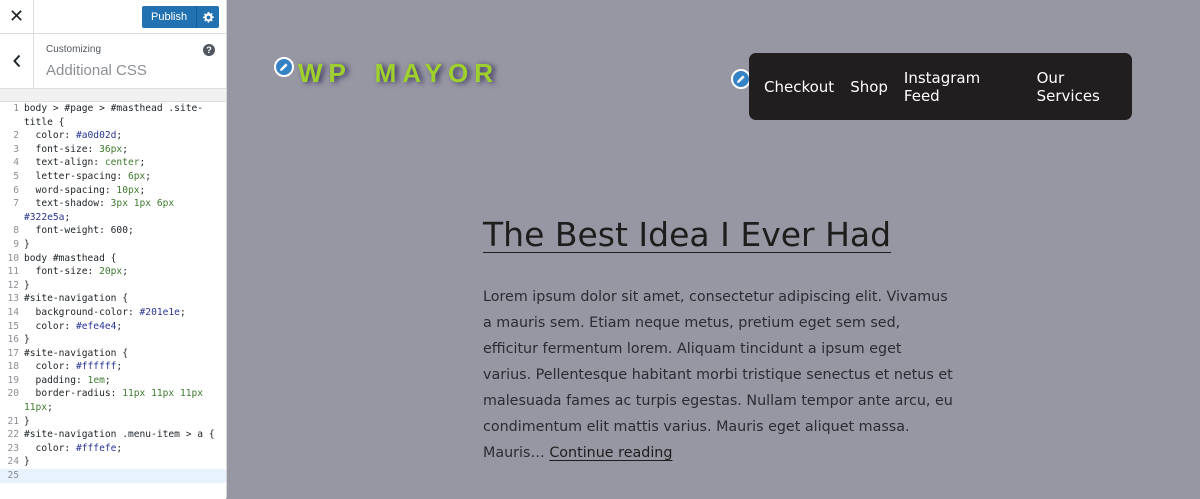 The image size is (1200, 499). Describe the element at coordinates (16, 163) in the screenshot. I see `line-number: 4` at that location.